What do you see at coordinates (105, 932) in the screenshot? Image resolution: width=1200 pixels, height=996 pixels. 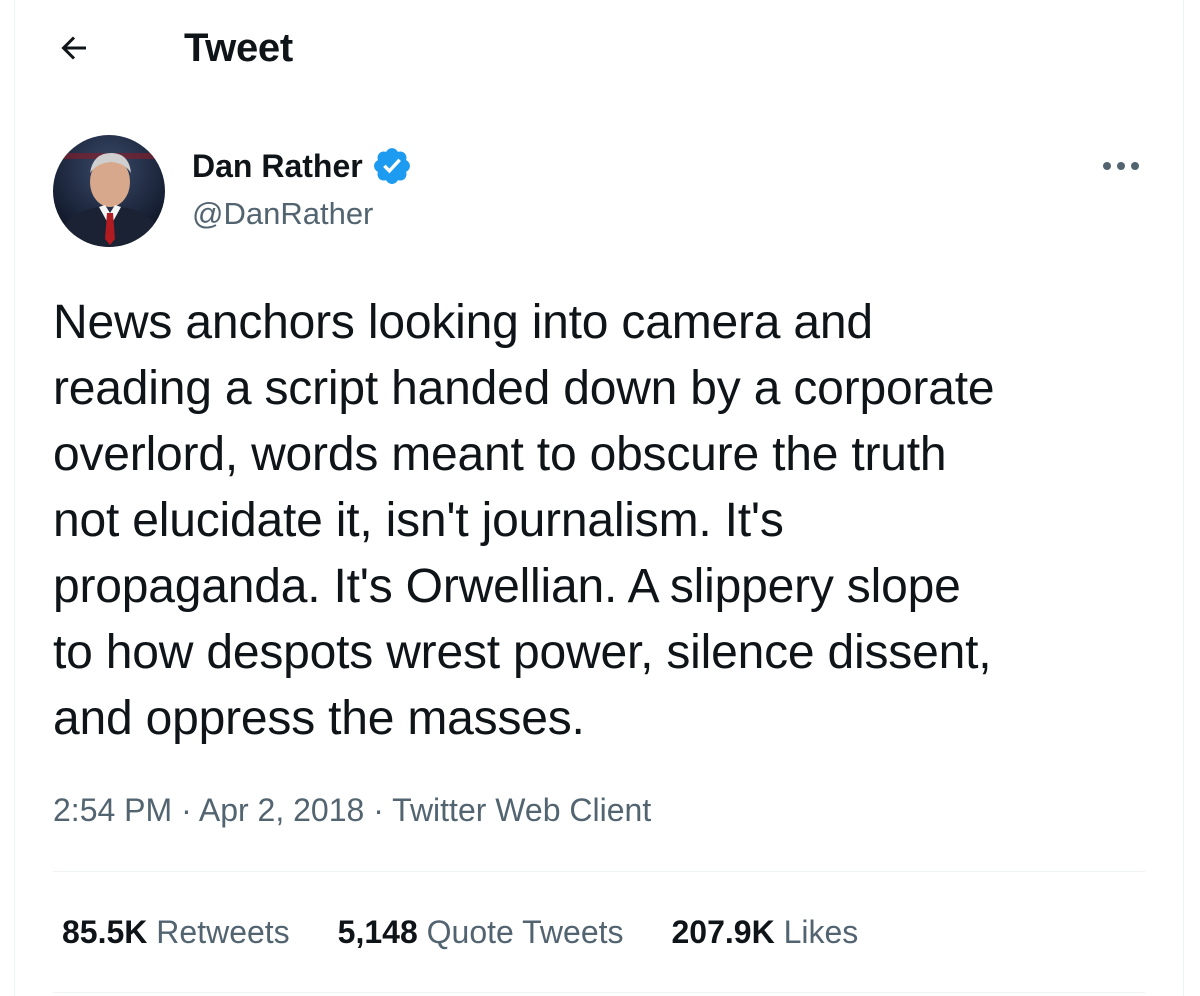 I see `retweets-count: 85.5K` at bounding box center [105, 932].